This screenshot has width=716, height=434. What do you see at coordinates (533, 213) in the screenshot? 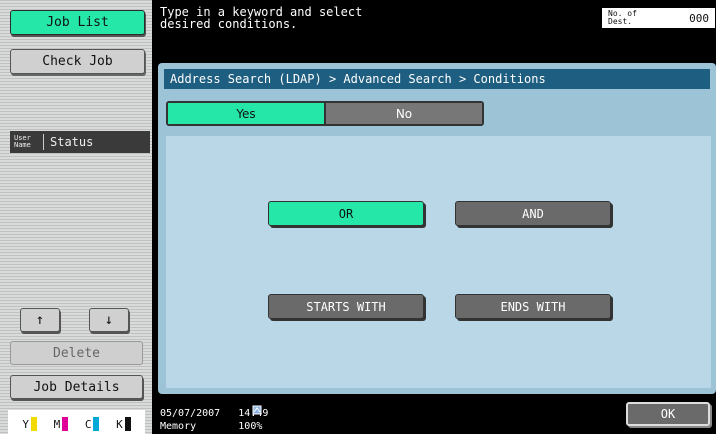
I see `and-button: AND` at bounding box center [533, 213].